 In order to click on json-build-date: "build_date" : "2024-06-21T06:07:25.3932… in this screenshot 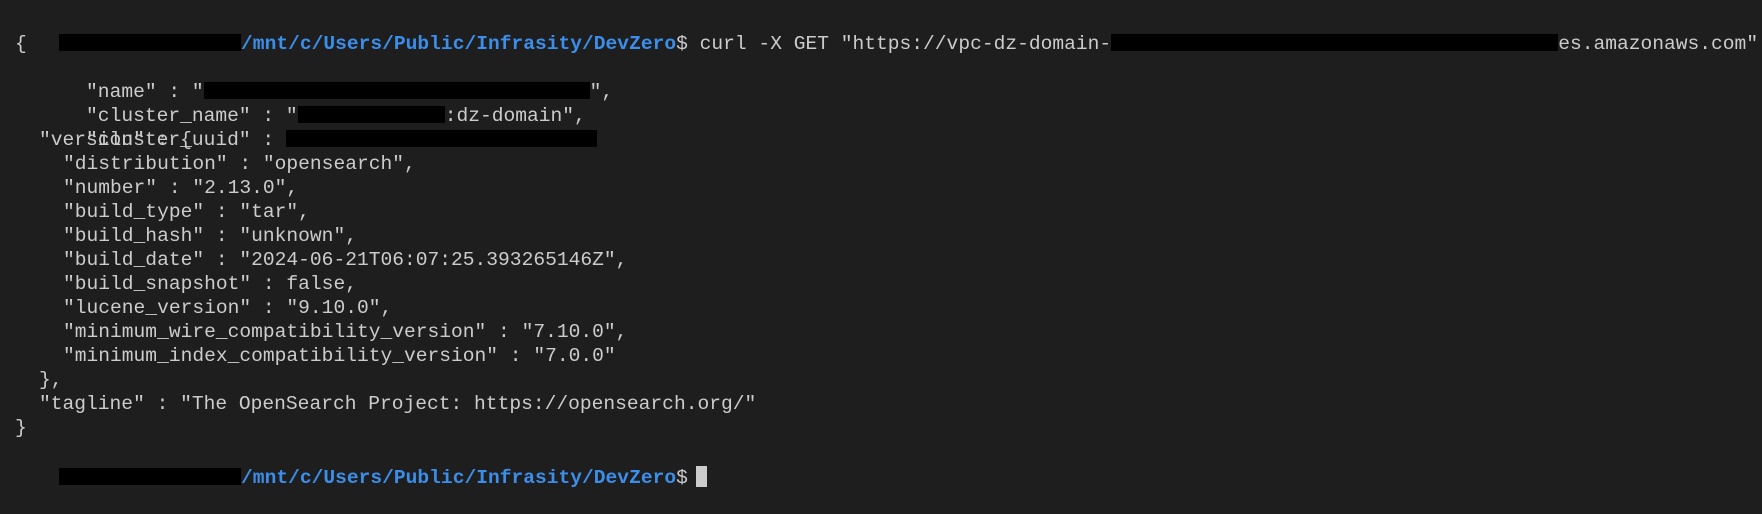, I will do `click(345, 260)`.